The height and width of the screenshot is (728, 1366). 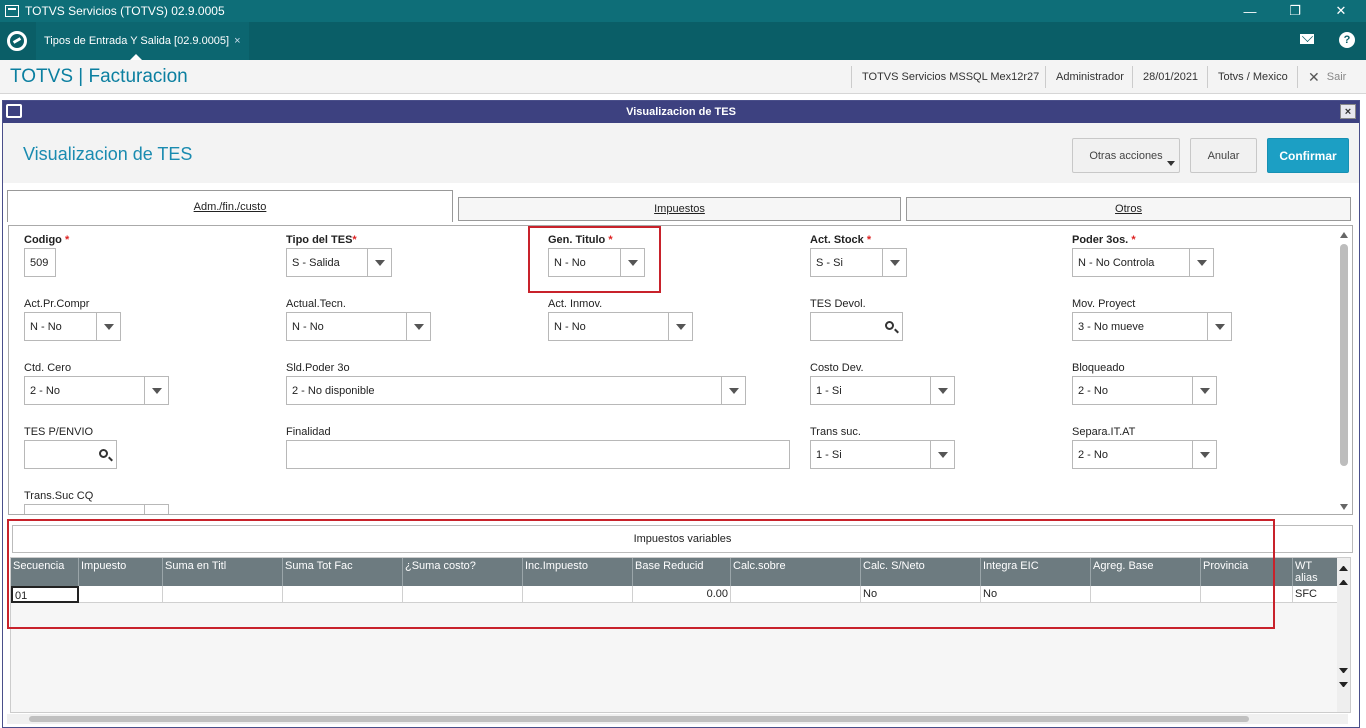 I want to click on exit-button: ✕ Sair, so click(x=1327, y=77).